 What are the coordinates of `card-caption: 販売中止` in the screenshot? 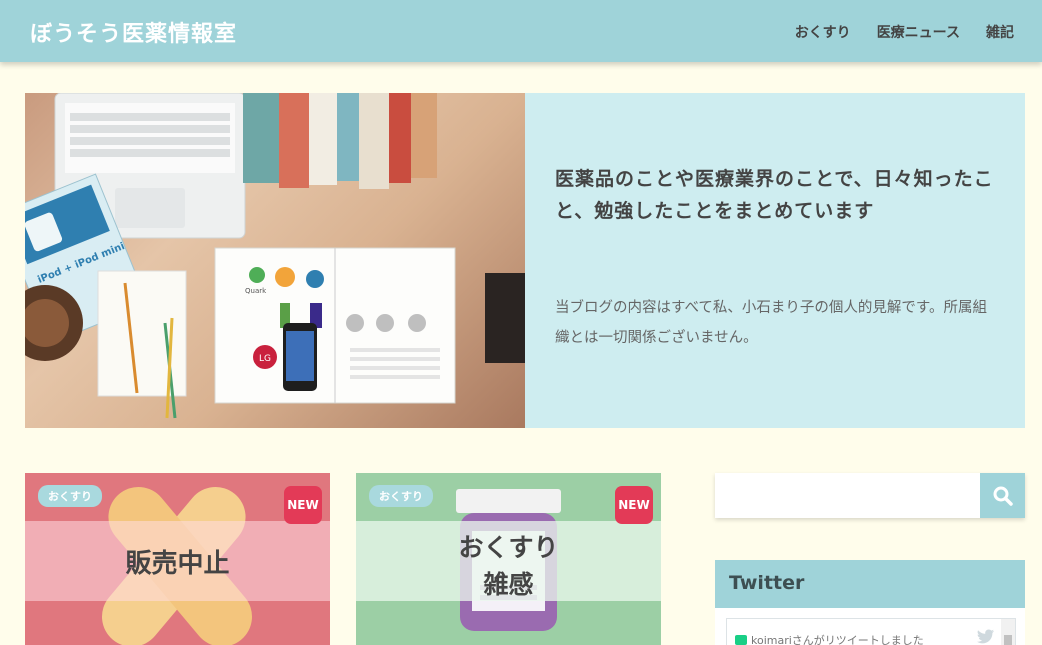 It's located at (177, 564).